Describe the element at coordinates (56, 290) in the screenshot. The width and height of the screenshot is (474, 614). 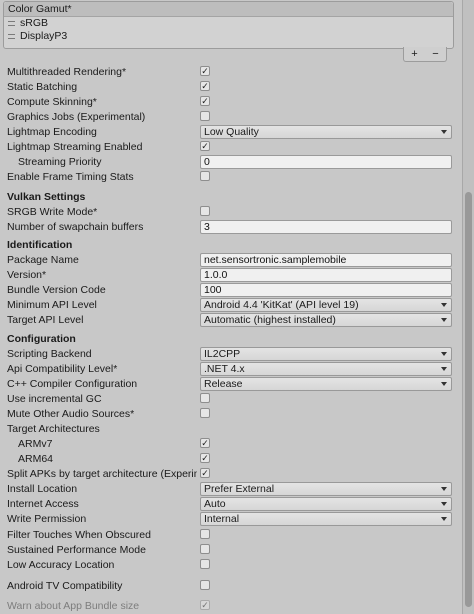
I see `bundle-version-code-label: Bundle Version Code` at that location.